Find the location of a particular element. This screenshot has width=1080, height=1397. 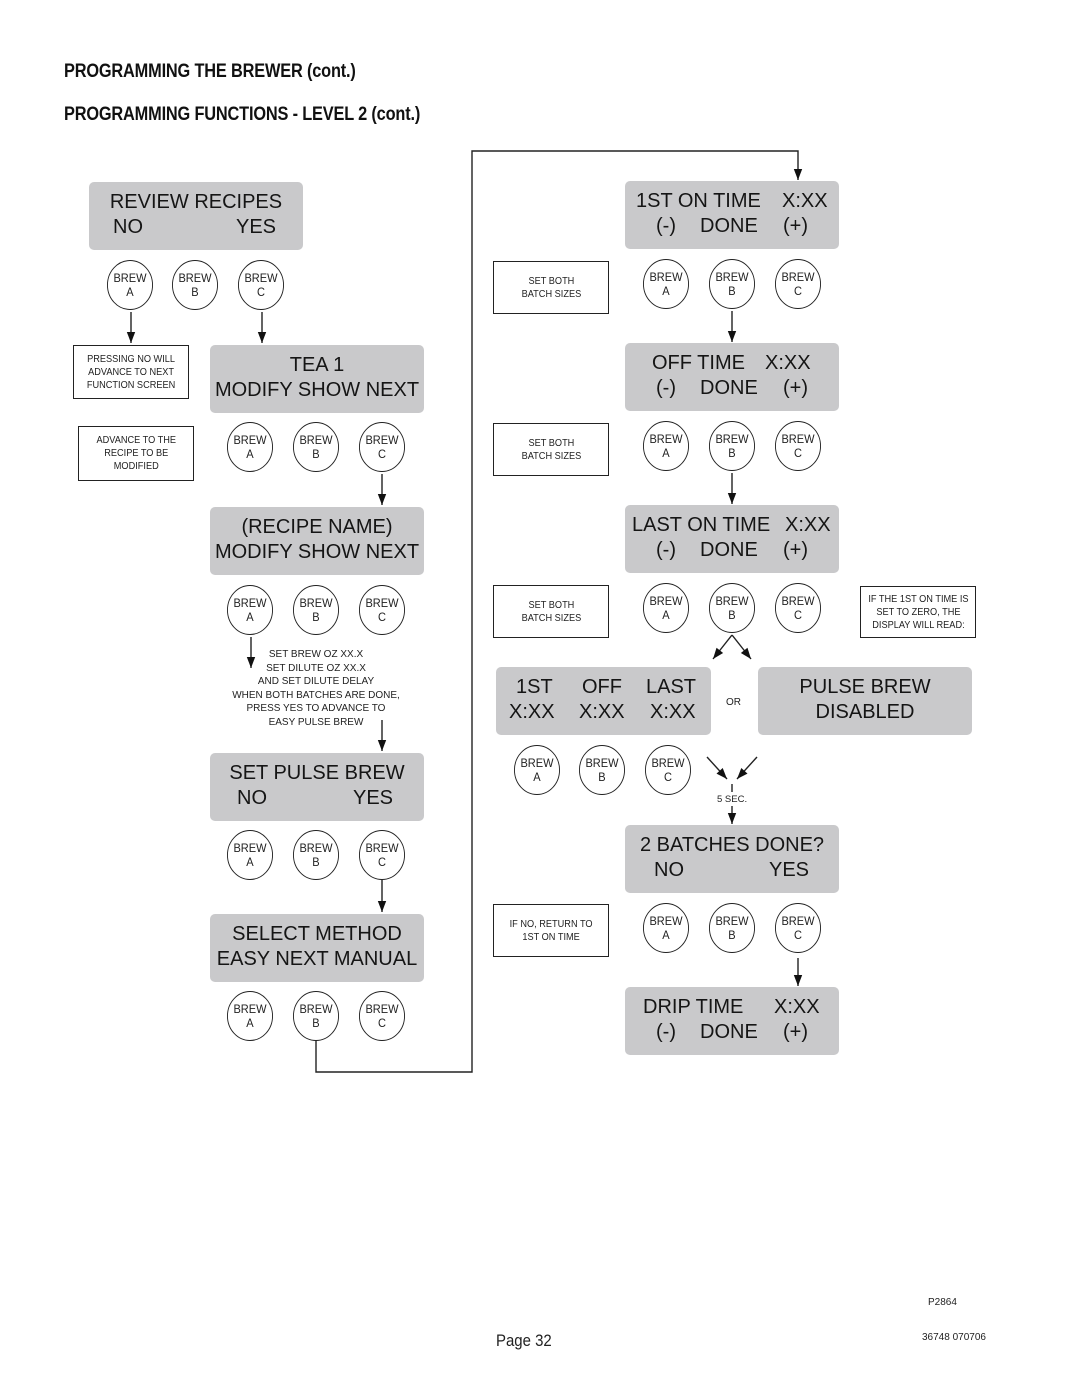

screen-off-time: OFF TIME X:XX (-) DONE (+) is located at coordinates (732, 377).